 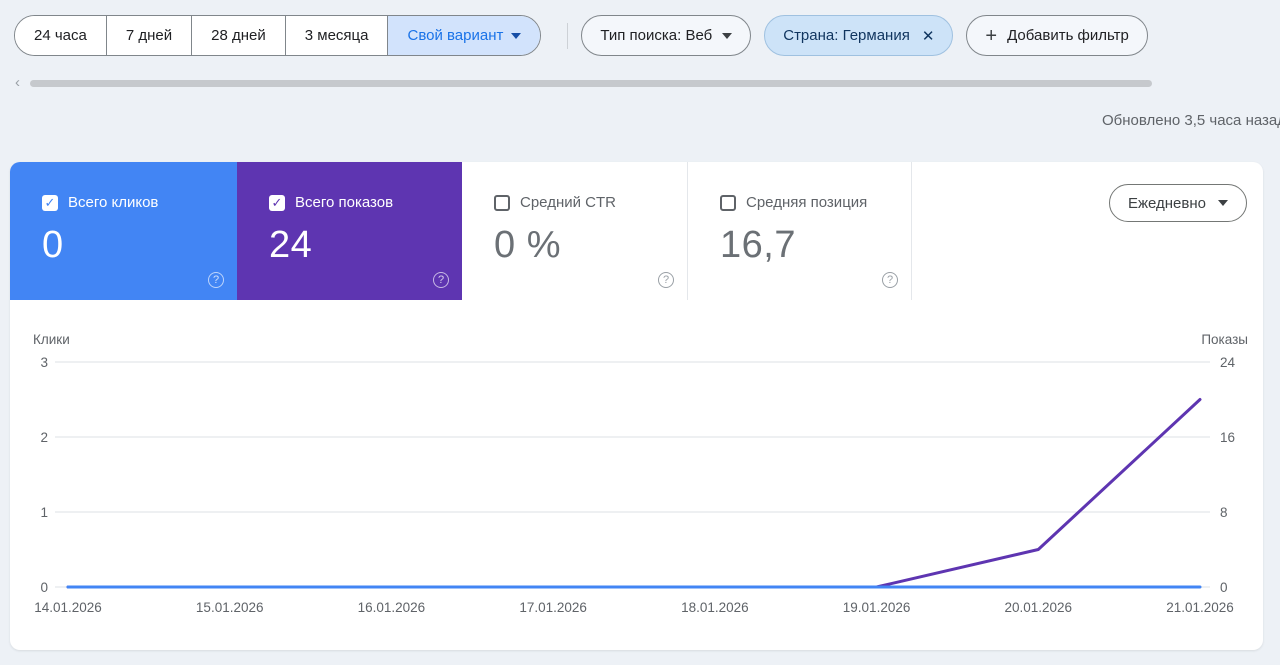 I want to click on metric-label: Всего кликов, so click(x=113, y=202).